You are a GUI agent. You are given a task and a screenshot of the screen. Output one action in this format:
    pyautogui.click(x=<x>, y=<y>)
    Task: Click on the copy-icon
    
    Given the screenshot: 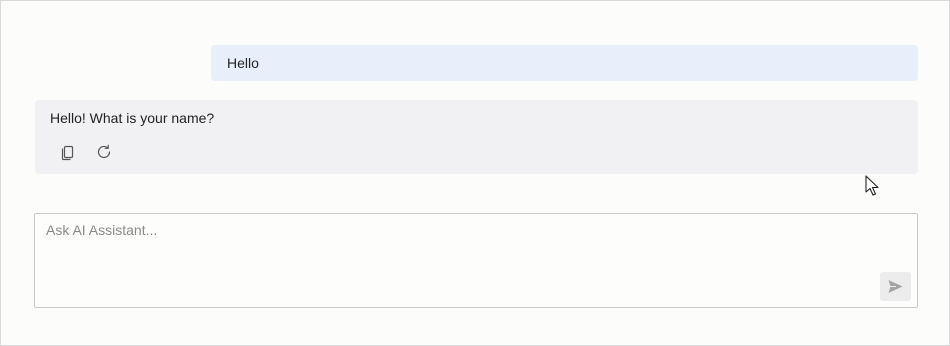 What is the action you would take?
    pyautogui.click(x=67, y=153)
    